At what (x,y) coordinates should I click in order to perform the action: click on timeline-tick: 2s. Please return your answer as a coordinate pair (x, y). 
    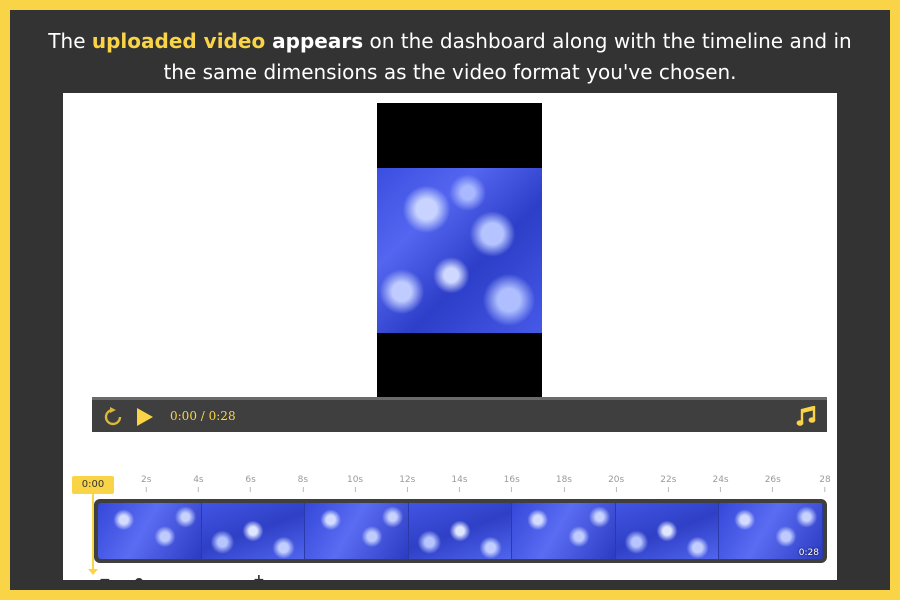
    Looking at the image, I should click on (146, 483).